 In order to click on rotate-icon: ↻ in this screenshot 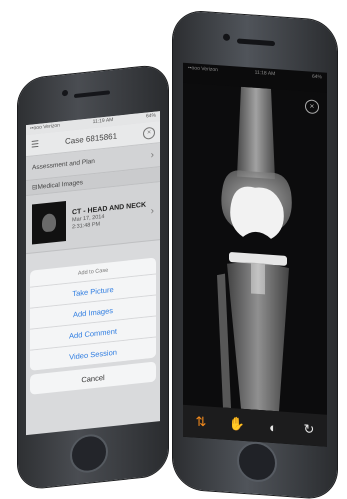, I will do `click(309, 430)`.